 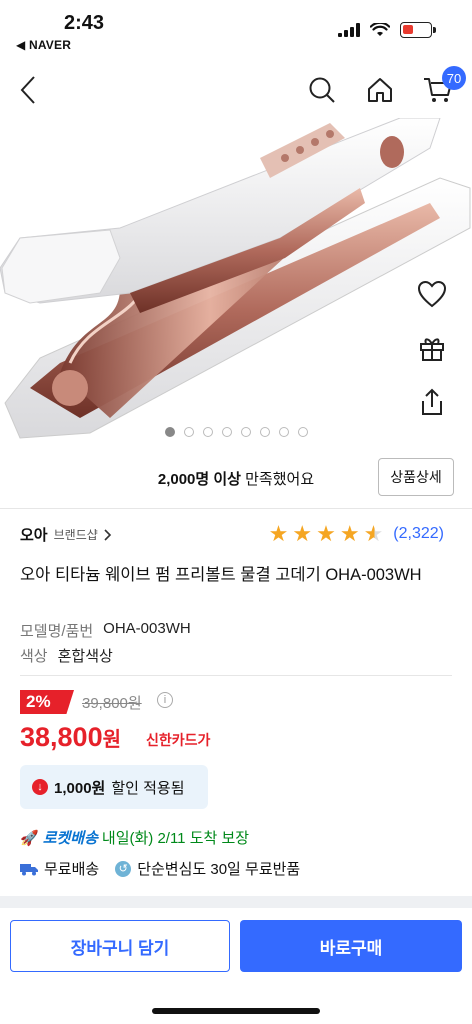 I want to click on review-count: (2,322), so click(x=418, y=534).